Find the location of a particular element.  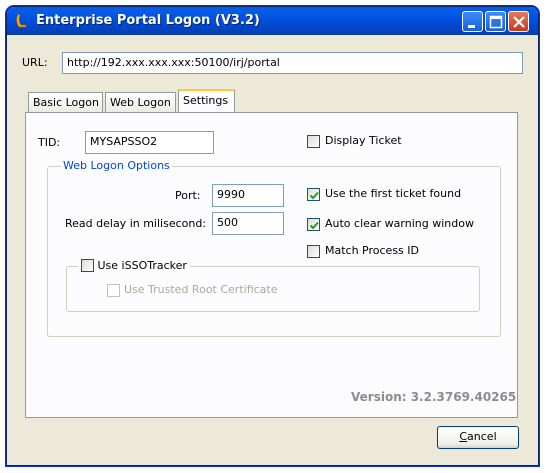

match-process-checkbox is located at coordinates (313, 251).